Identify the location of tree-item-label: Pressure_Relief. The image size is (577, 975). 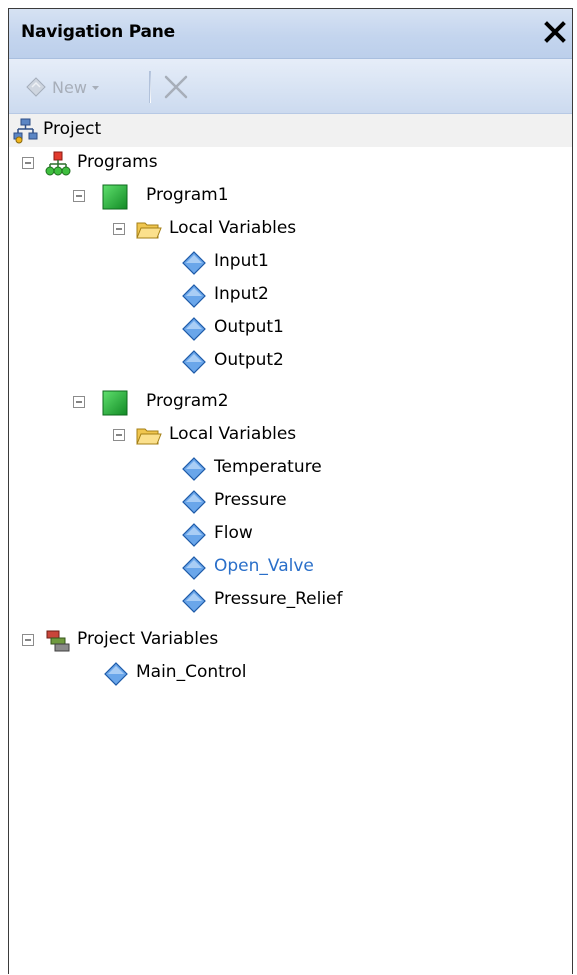
(278, 599).